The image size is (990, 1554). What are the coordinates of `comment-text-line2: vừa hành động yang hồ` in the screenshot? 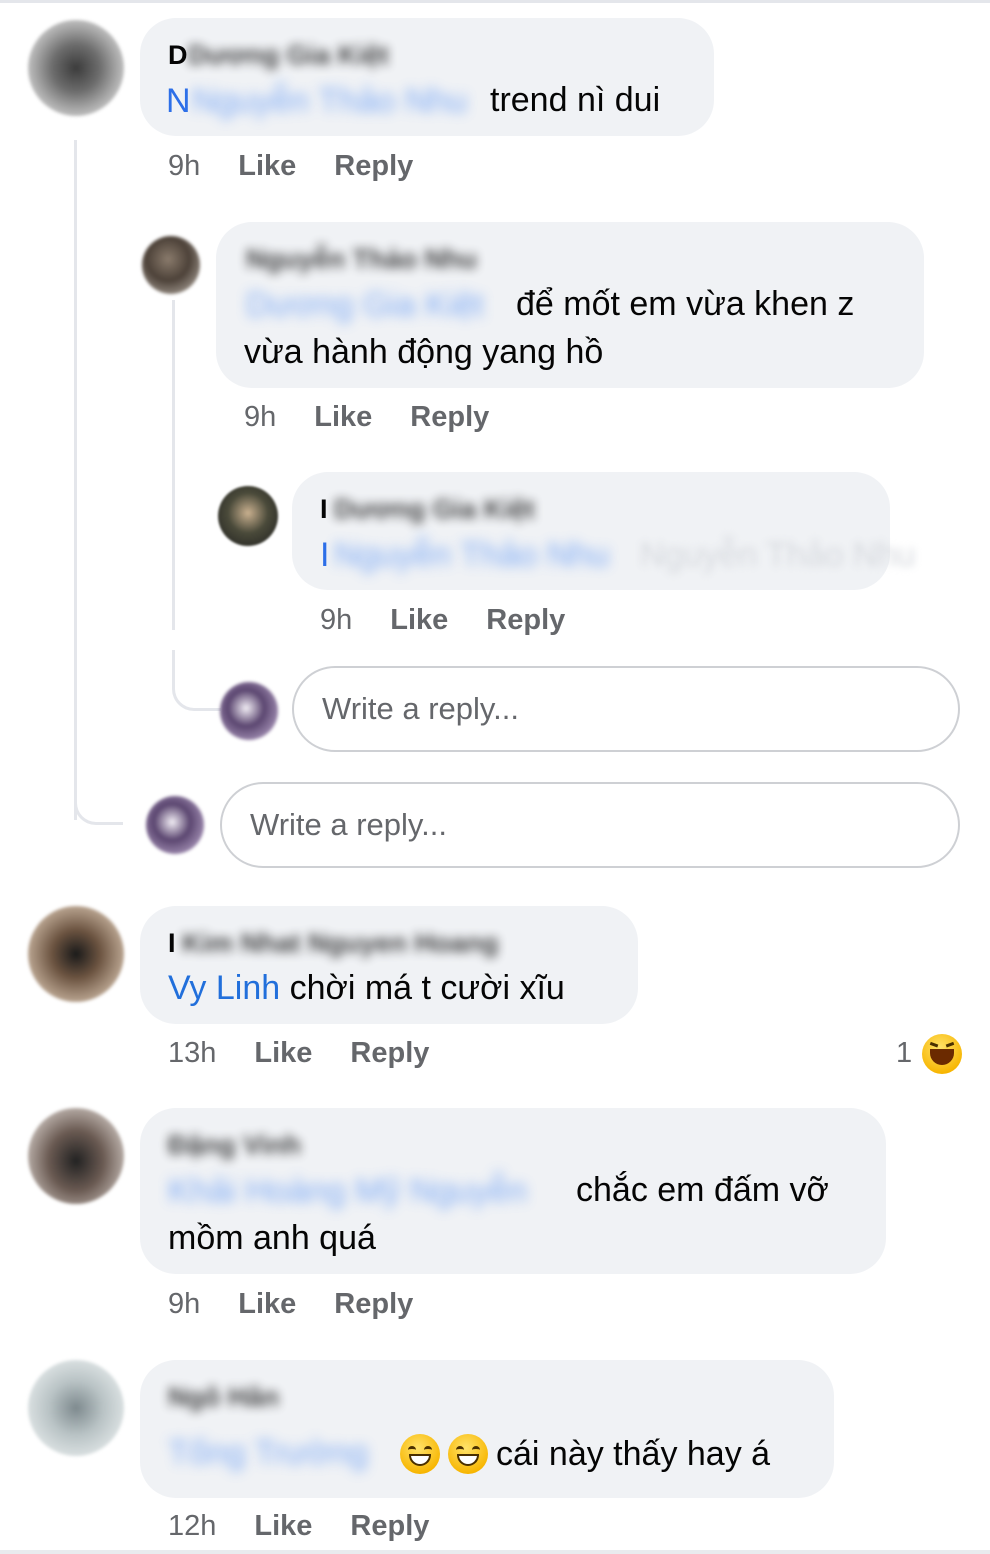 It's located at (424, 352).